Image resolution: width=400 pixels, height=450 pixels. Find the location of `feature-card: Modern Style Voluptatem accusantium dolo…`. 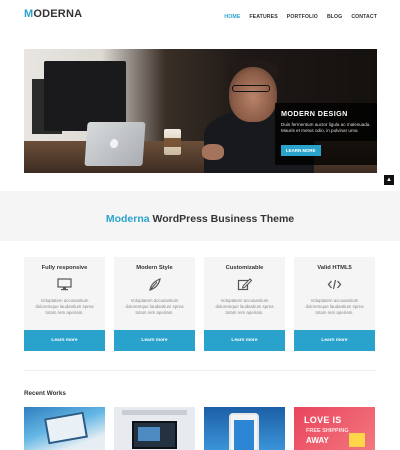

feature-card: Modern Style Voluptatem accusantium dolo… is located at coordinates (154, 304).